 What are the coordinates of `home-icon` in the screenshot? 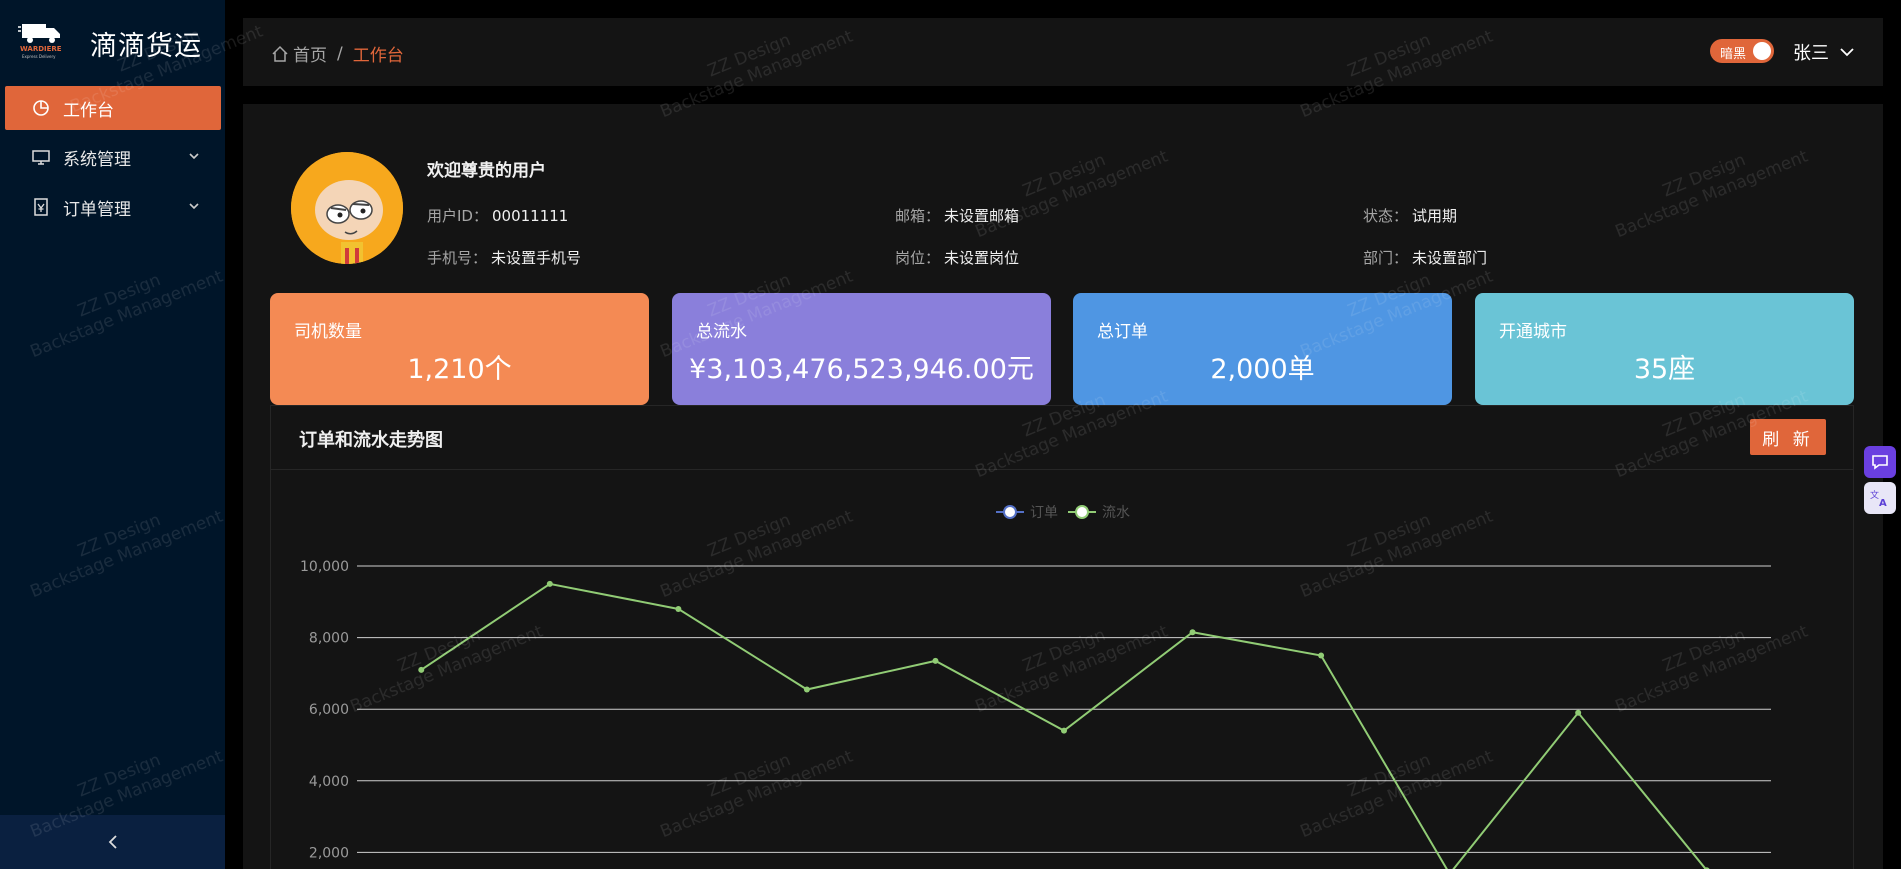 It's located at (280, 53).